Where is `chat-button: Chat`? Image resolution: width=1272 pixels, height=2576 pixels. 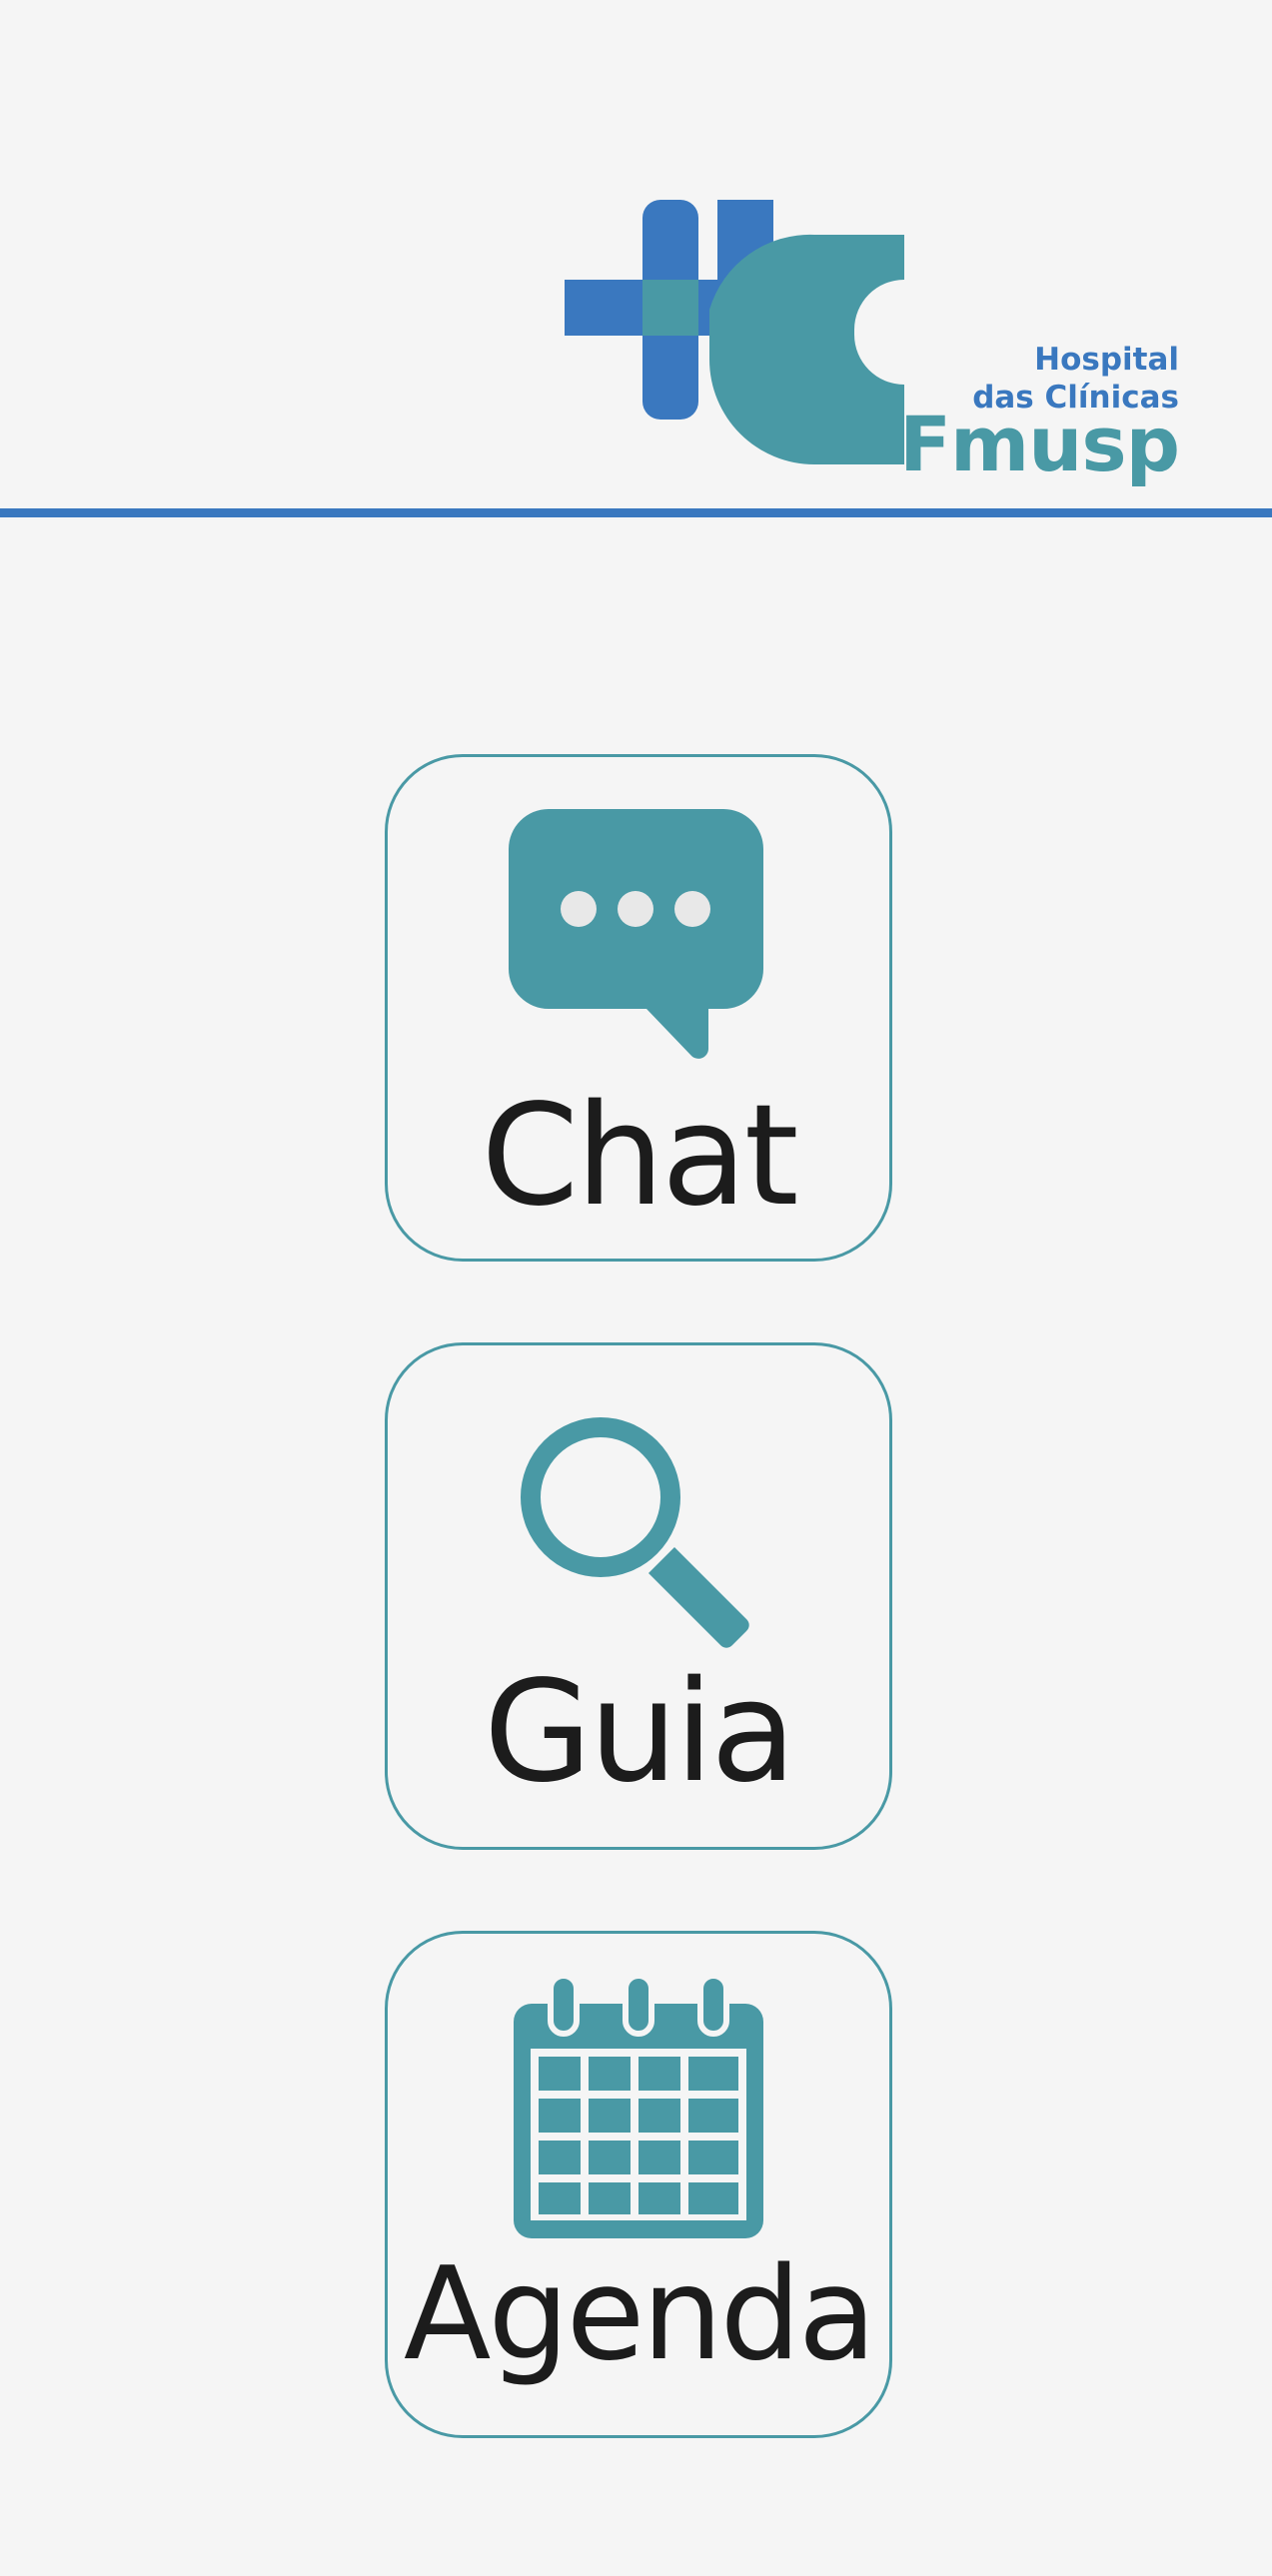
chat-button: Chat is located at coordinates (638, 1008).